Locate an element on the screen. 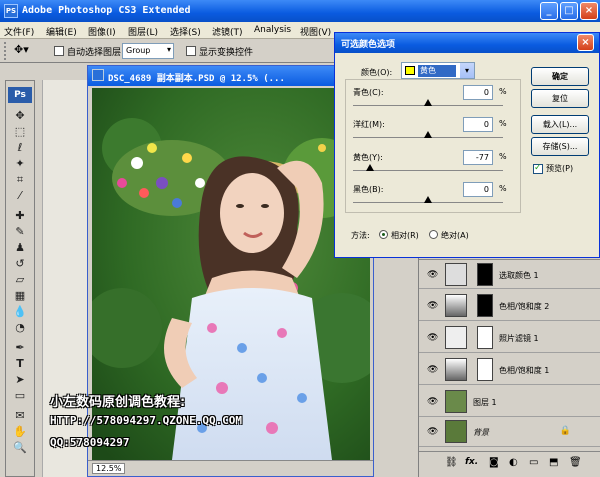 This screenshot has height=477, width=600. path-select-icon: ➤ is located at coordinates (20, 380).